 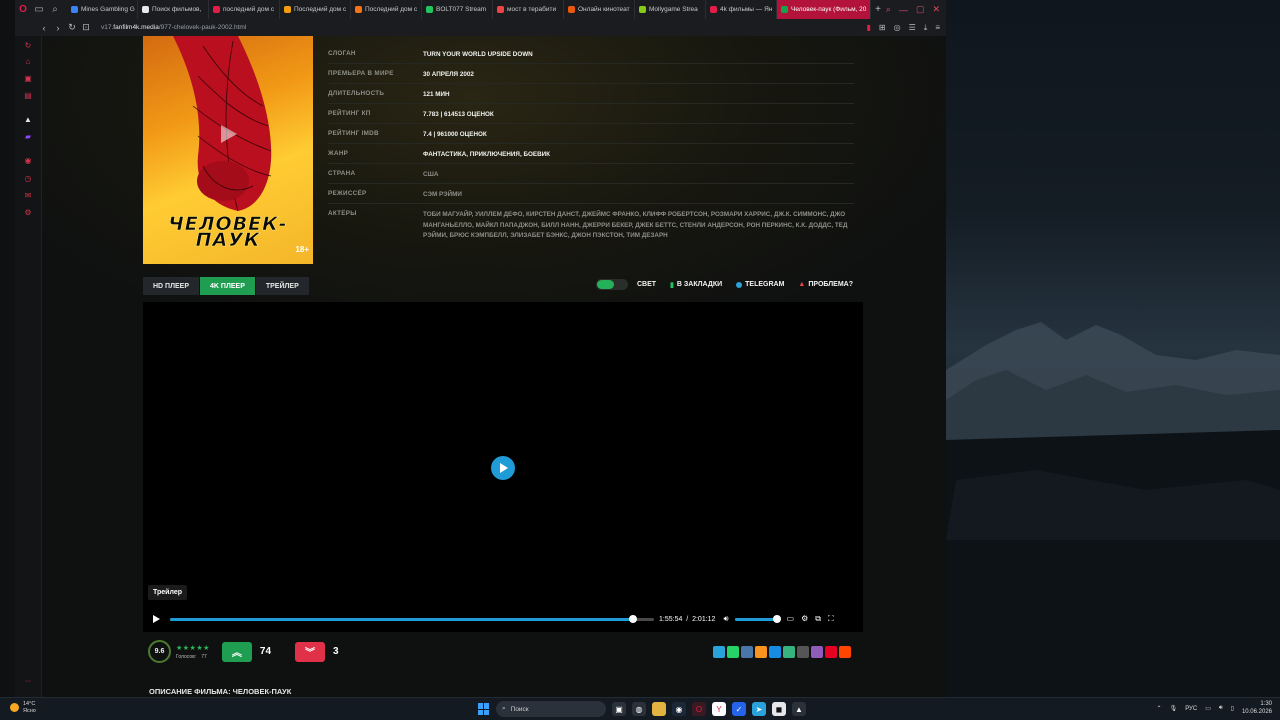 What do you see at coordinates (72, 27) in the screenshot?
I see `reload-icon: ↻` at bounding box center [72, 27].